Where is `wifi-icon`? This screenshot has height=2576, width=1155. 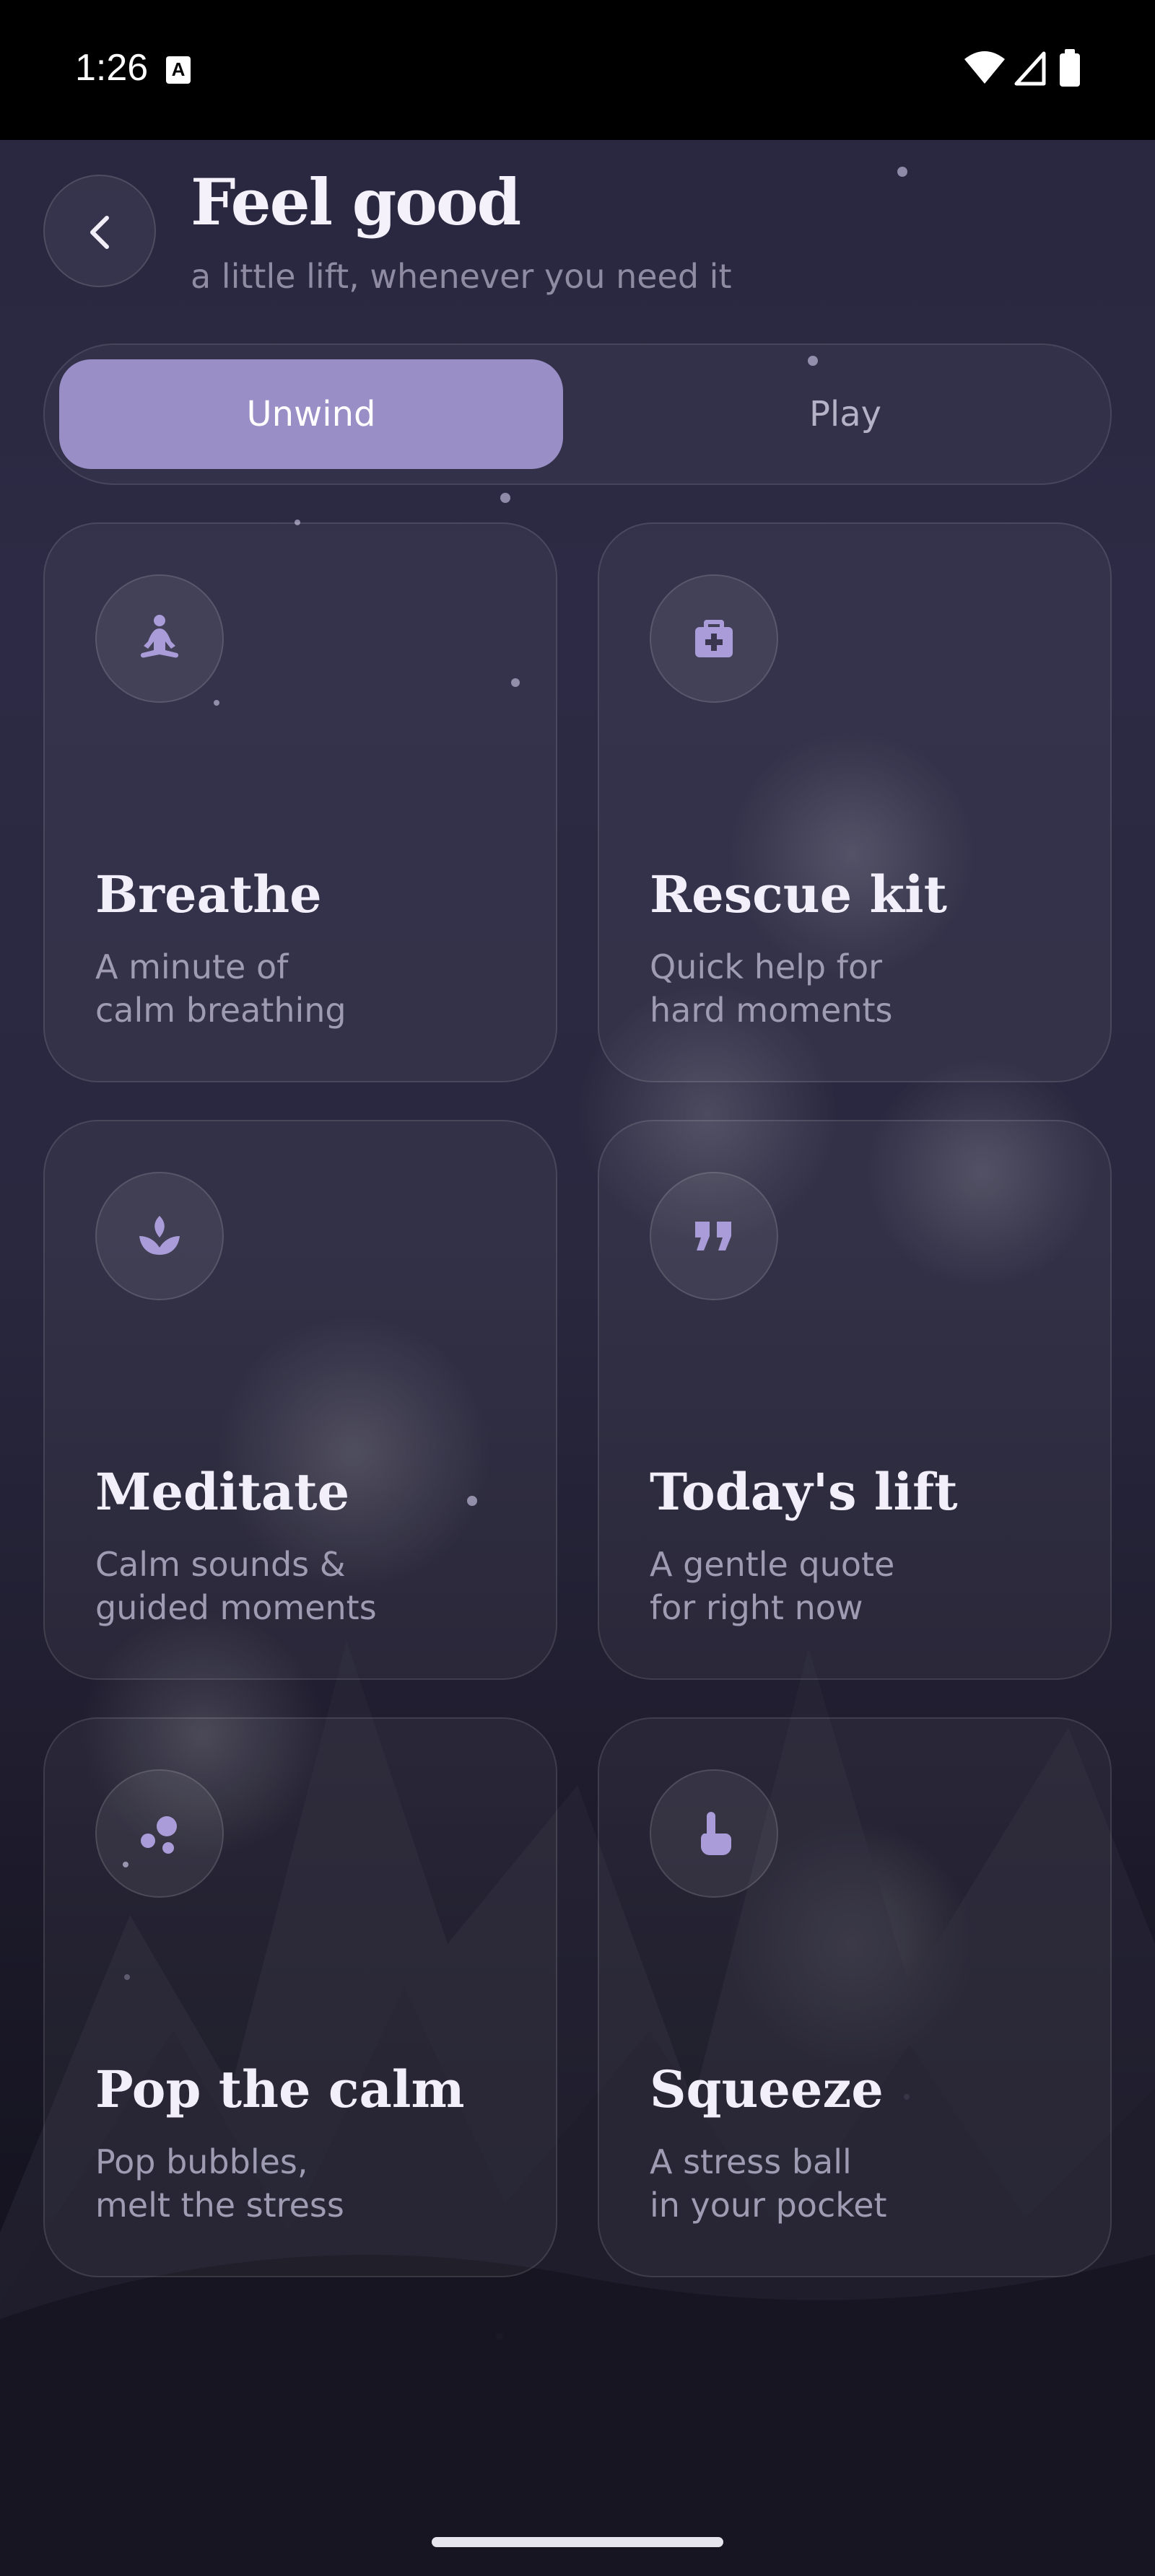 wifi-icon is located at coordinates (985, 67).